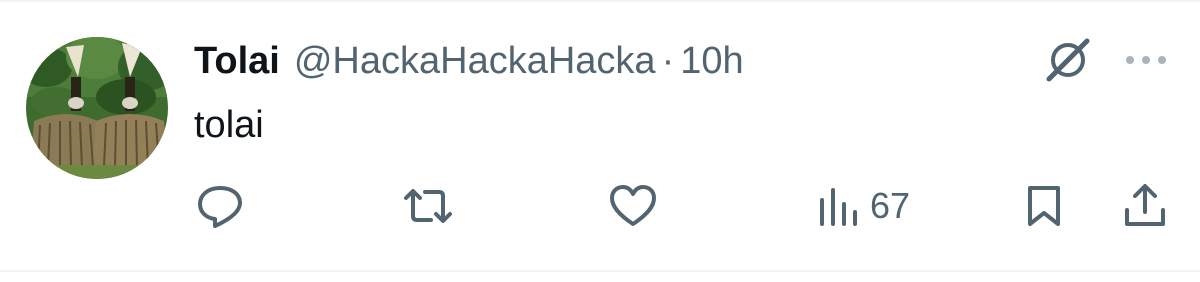  I want to click on bookmark-button, so click(1044, 206).